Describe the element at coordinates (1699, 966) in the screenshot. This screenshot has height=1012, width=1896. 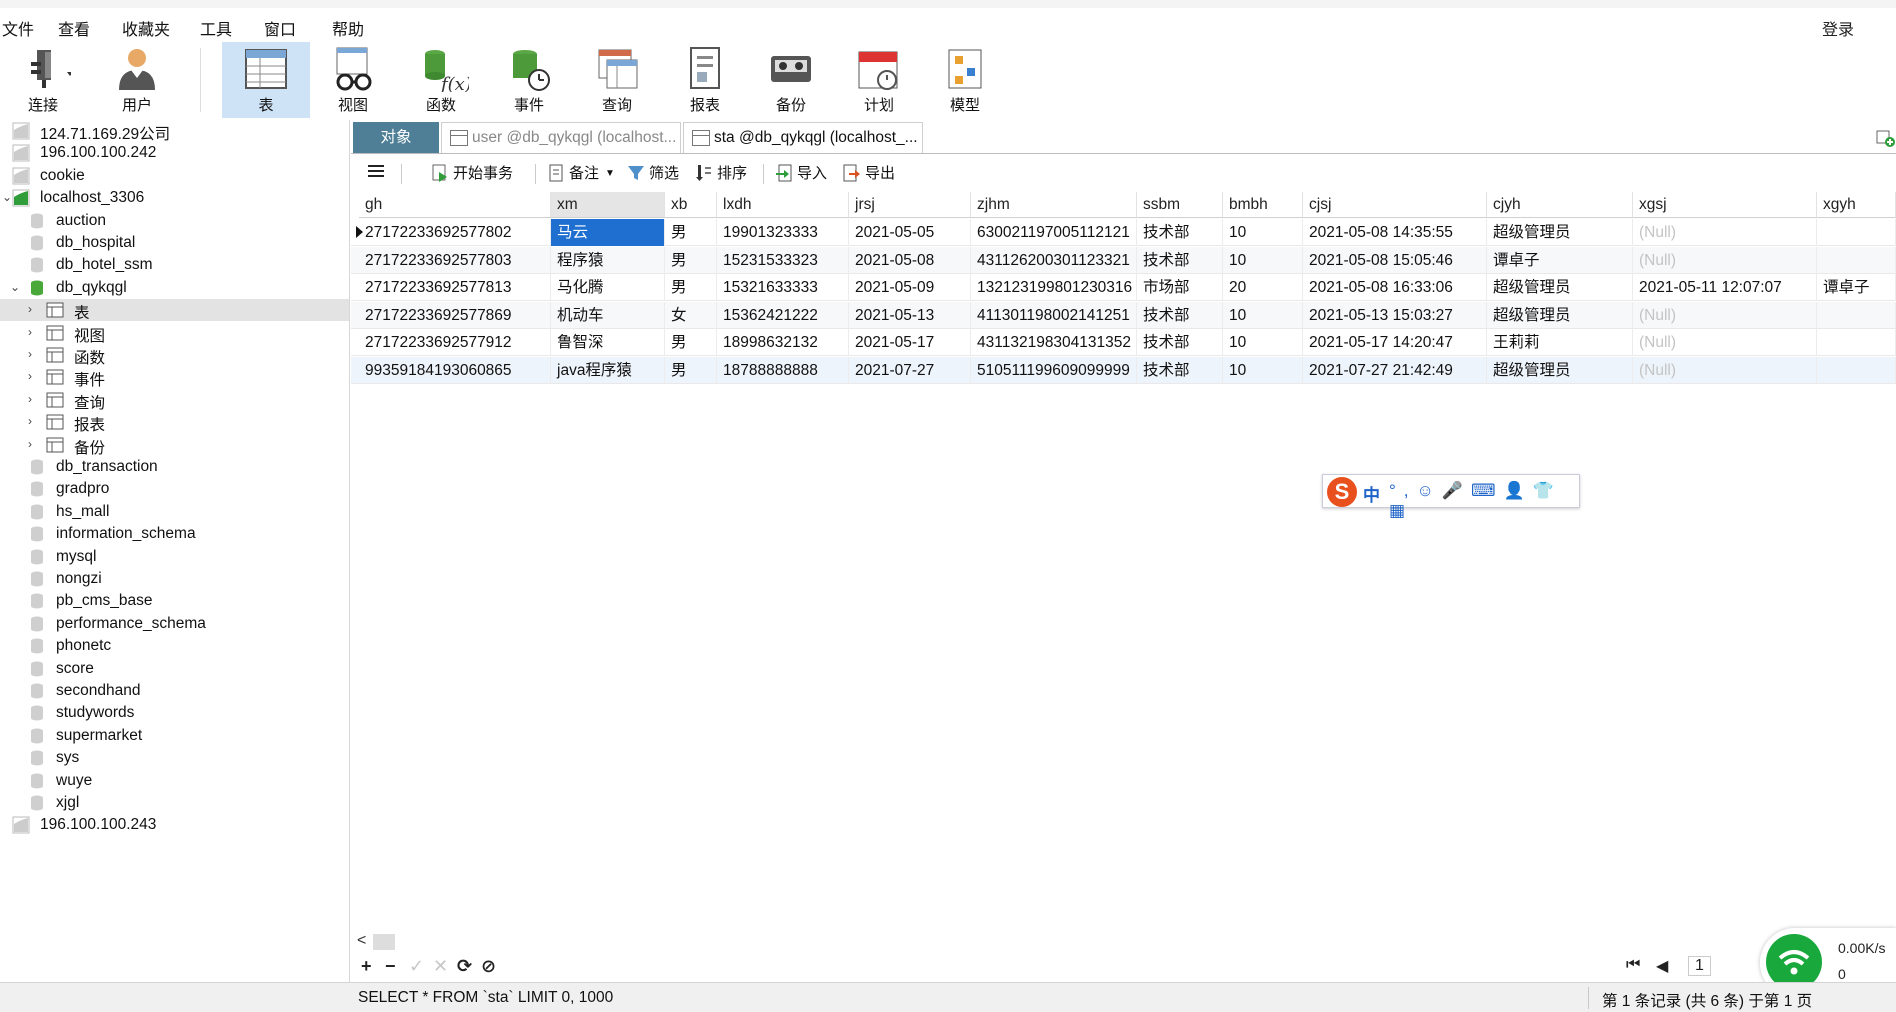
I see `page-number-field: 1` at that location.